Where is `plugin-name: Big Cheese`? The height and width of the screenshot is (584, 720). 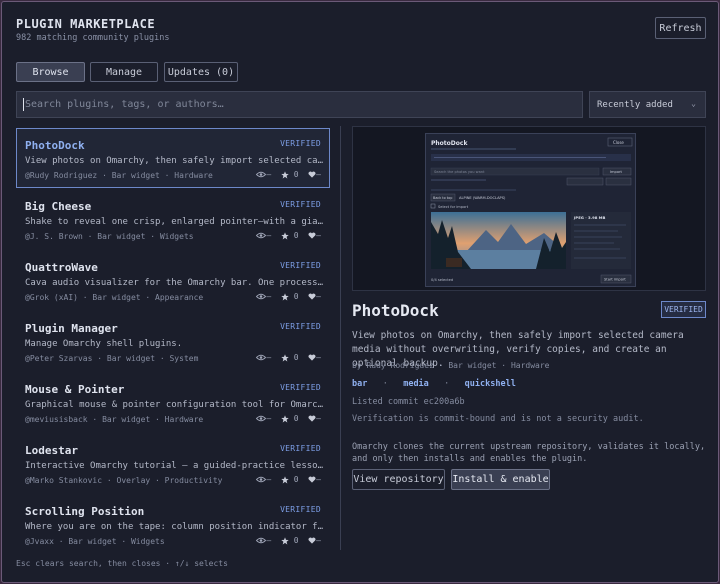 plugin-name: Big Cheese is located at coordinates (58, 206).